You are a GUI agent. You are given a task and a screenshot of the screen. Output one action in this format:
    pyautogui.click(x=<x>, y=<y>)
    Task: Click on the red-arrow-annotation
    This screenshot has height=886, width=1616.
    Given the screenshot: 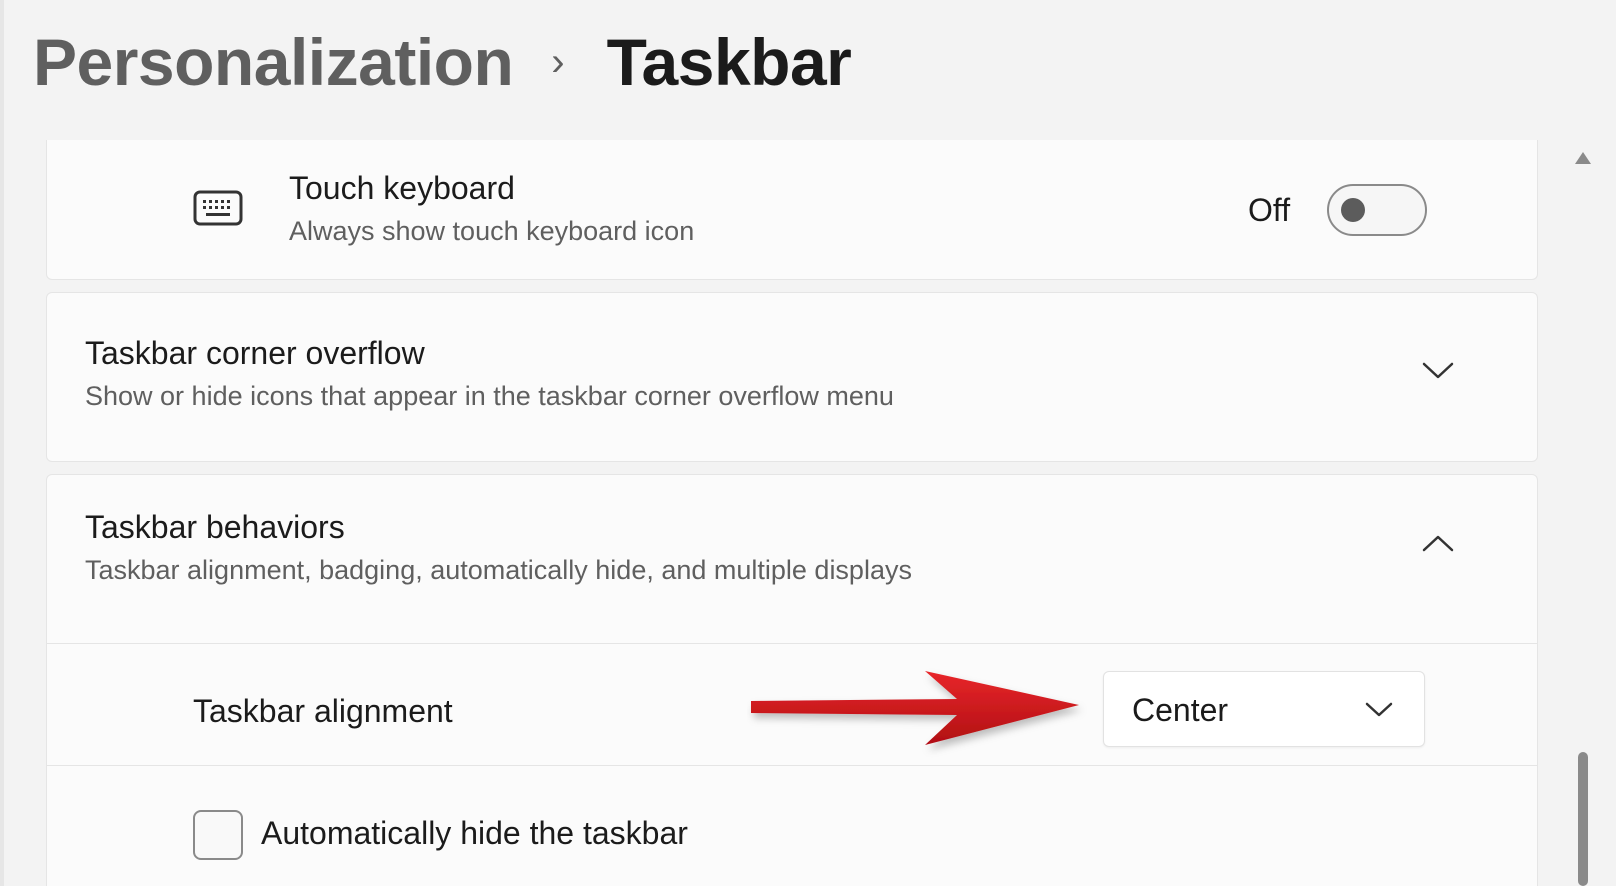 What is the action you would take?
    pyautogui.click(x=915, y=708)
    